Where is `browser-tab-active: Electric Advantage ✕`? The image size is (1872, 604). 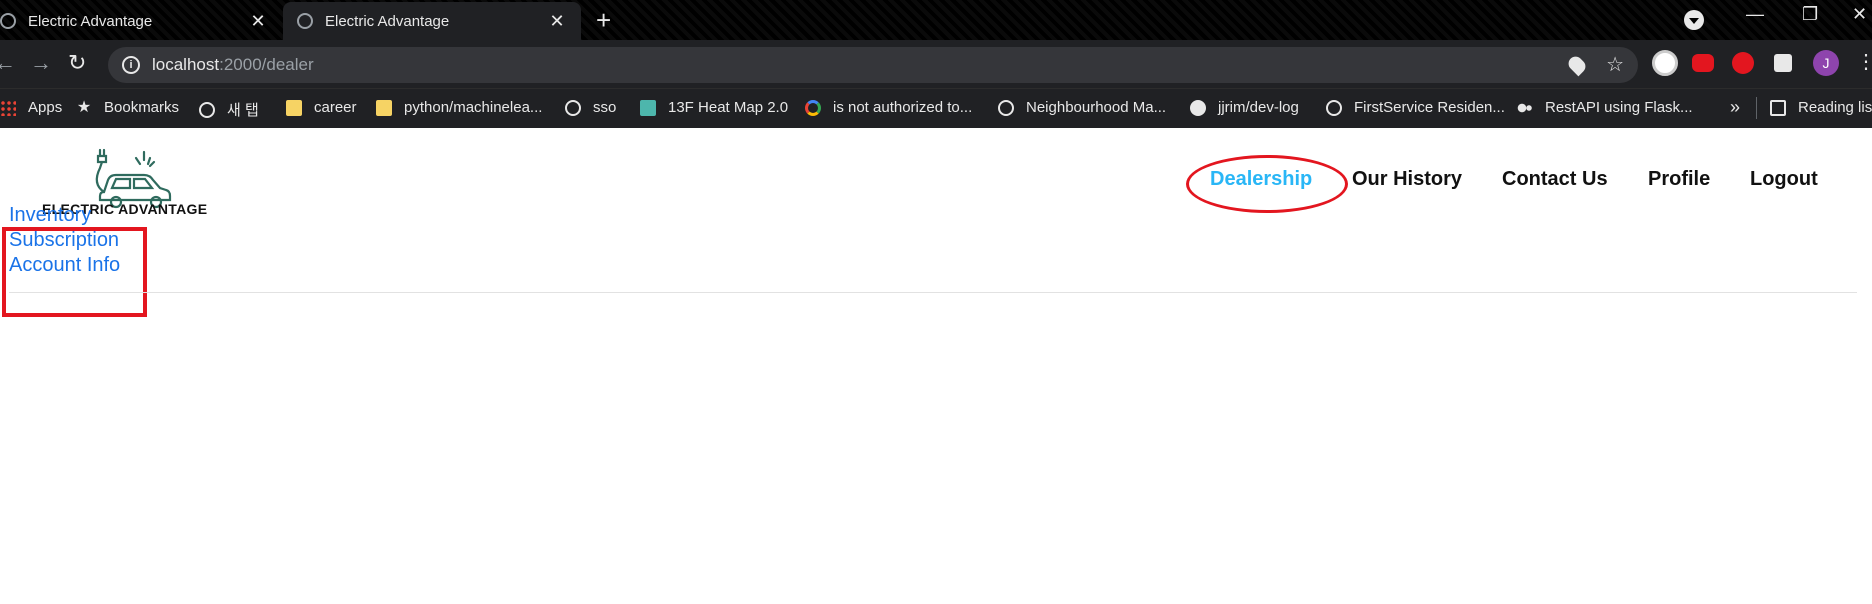 browser-tab-active: Electric Advantage ✕ is located at coordinates (432, 21).